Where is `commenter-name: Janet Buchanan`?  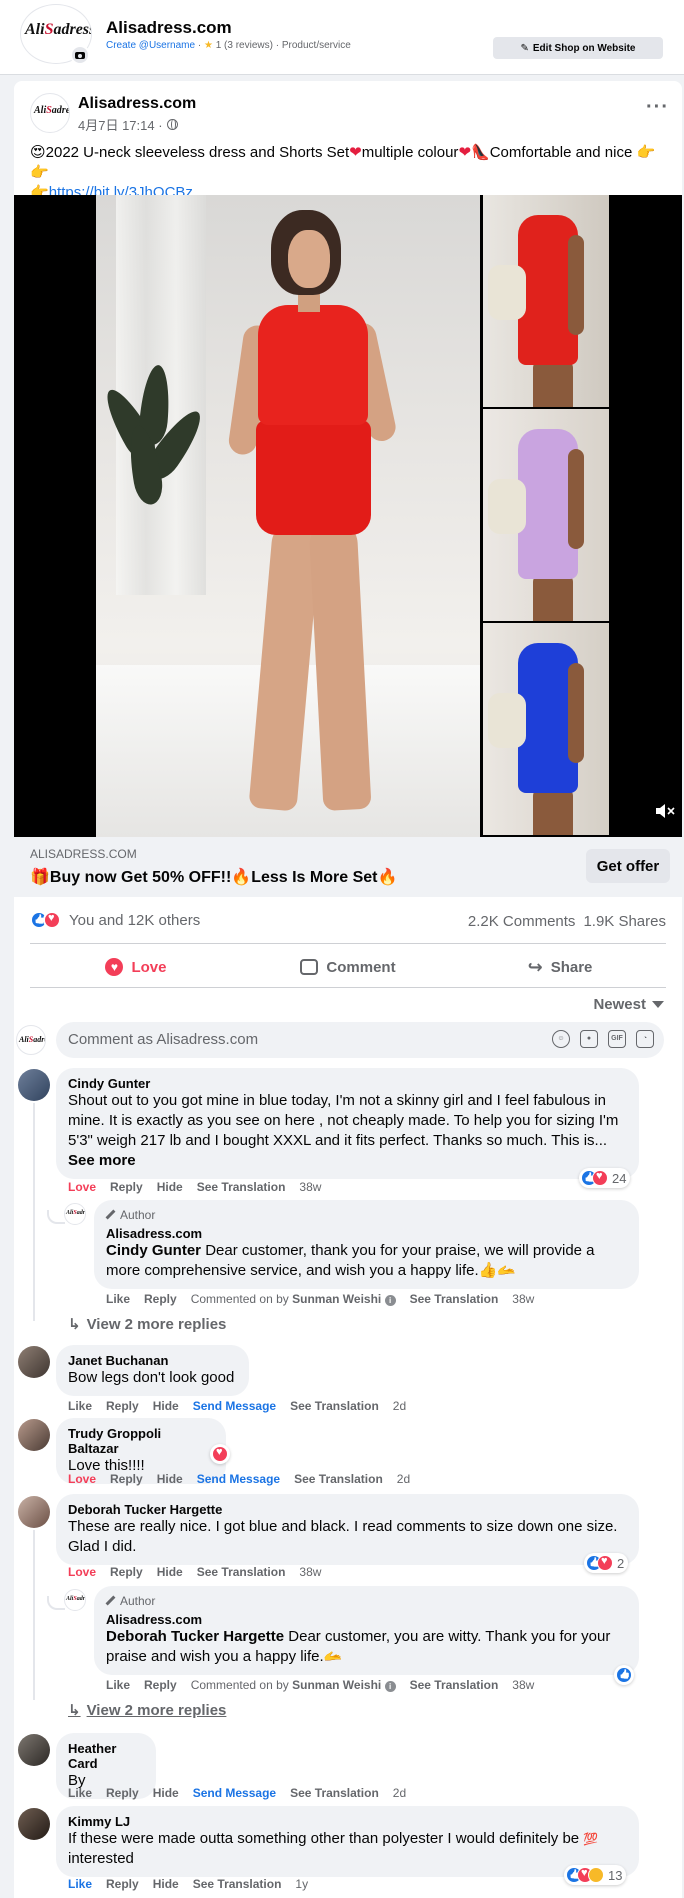
commenter-name: Janet Buchanan is located at coordinates (152, 1360).